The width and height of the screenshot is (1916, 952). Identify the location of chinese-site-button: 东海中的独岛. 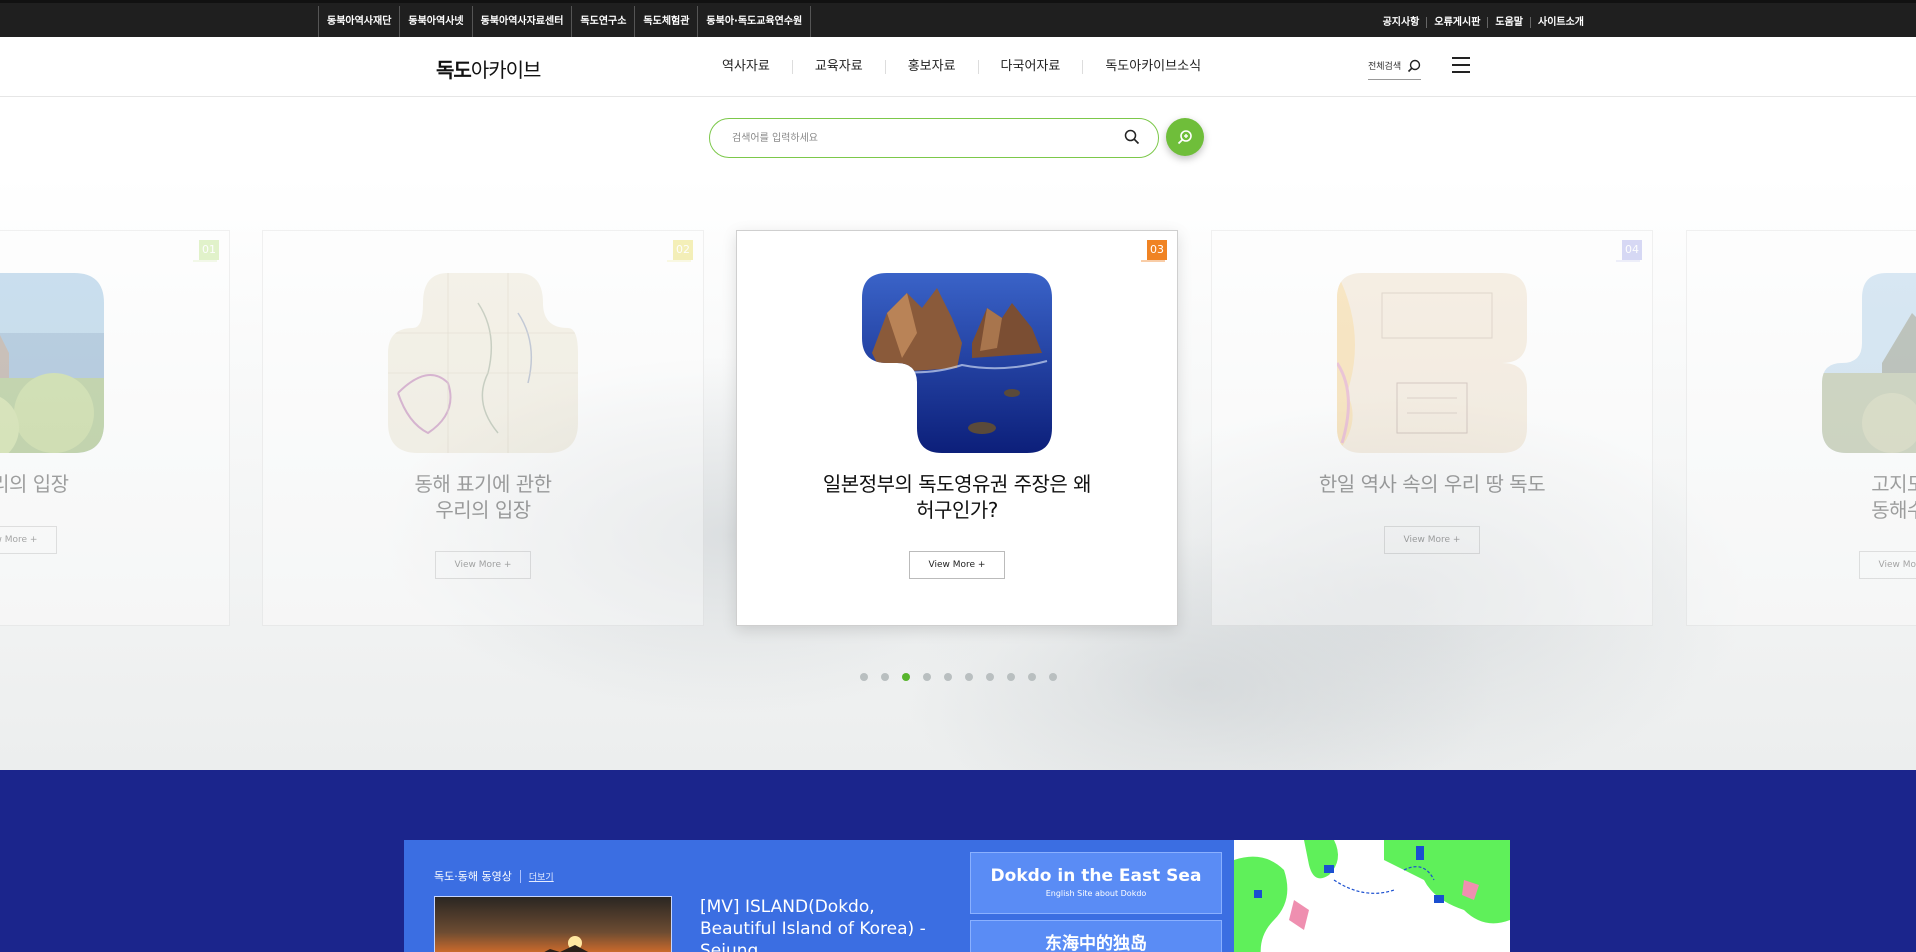
(1096, 936).